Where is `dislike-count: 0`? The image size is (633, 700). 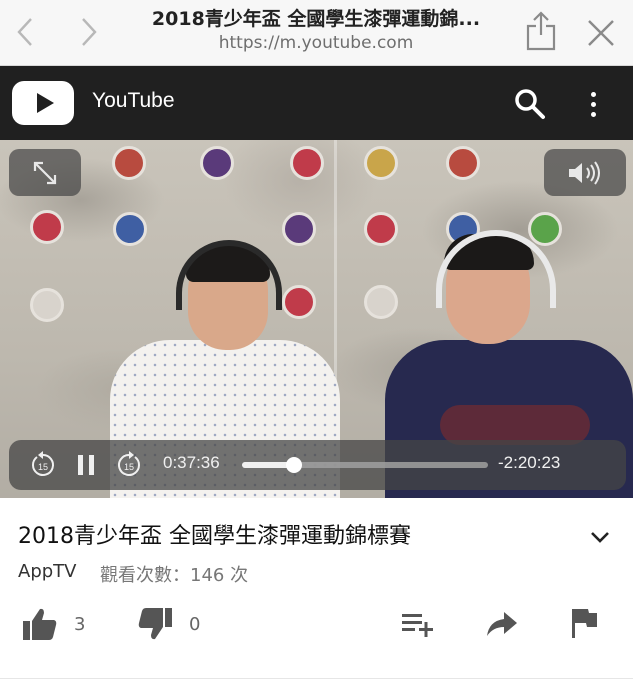 dislike-count: 0 is located at coordinates (195, 624).